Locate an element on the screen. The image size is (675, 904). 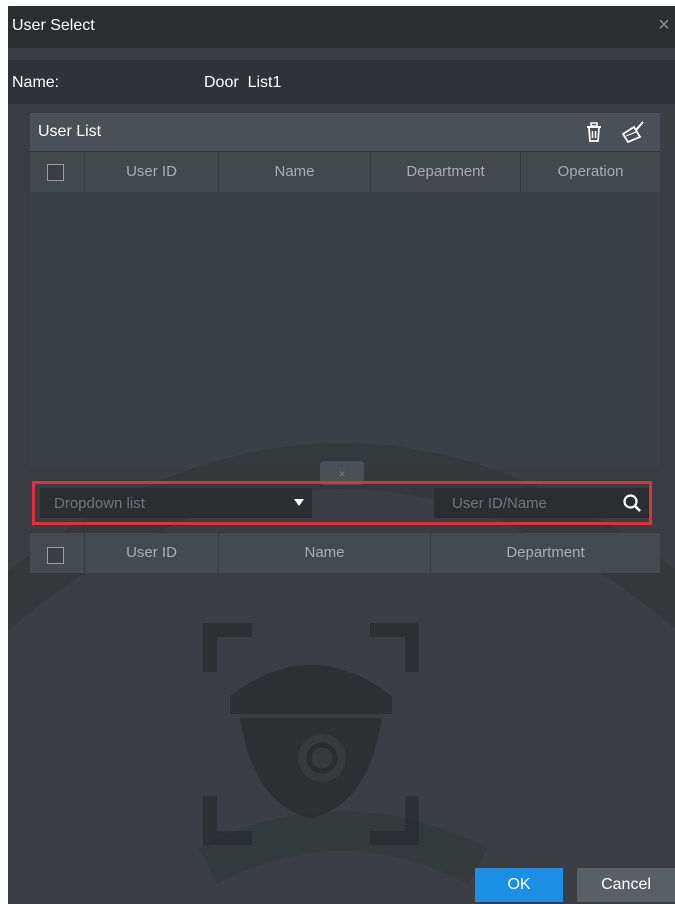
user-list-title: User List is located at coordinates (70, 131).